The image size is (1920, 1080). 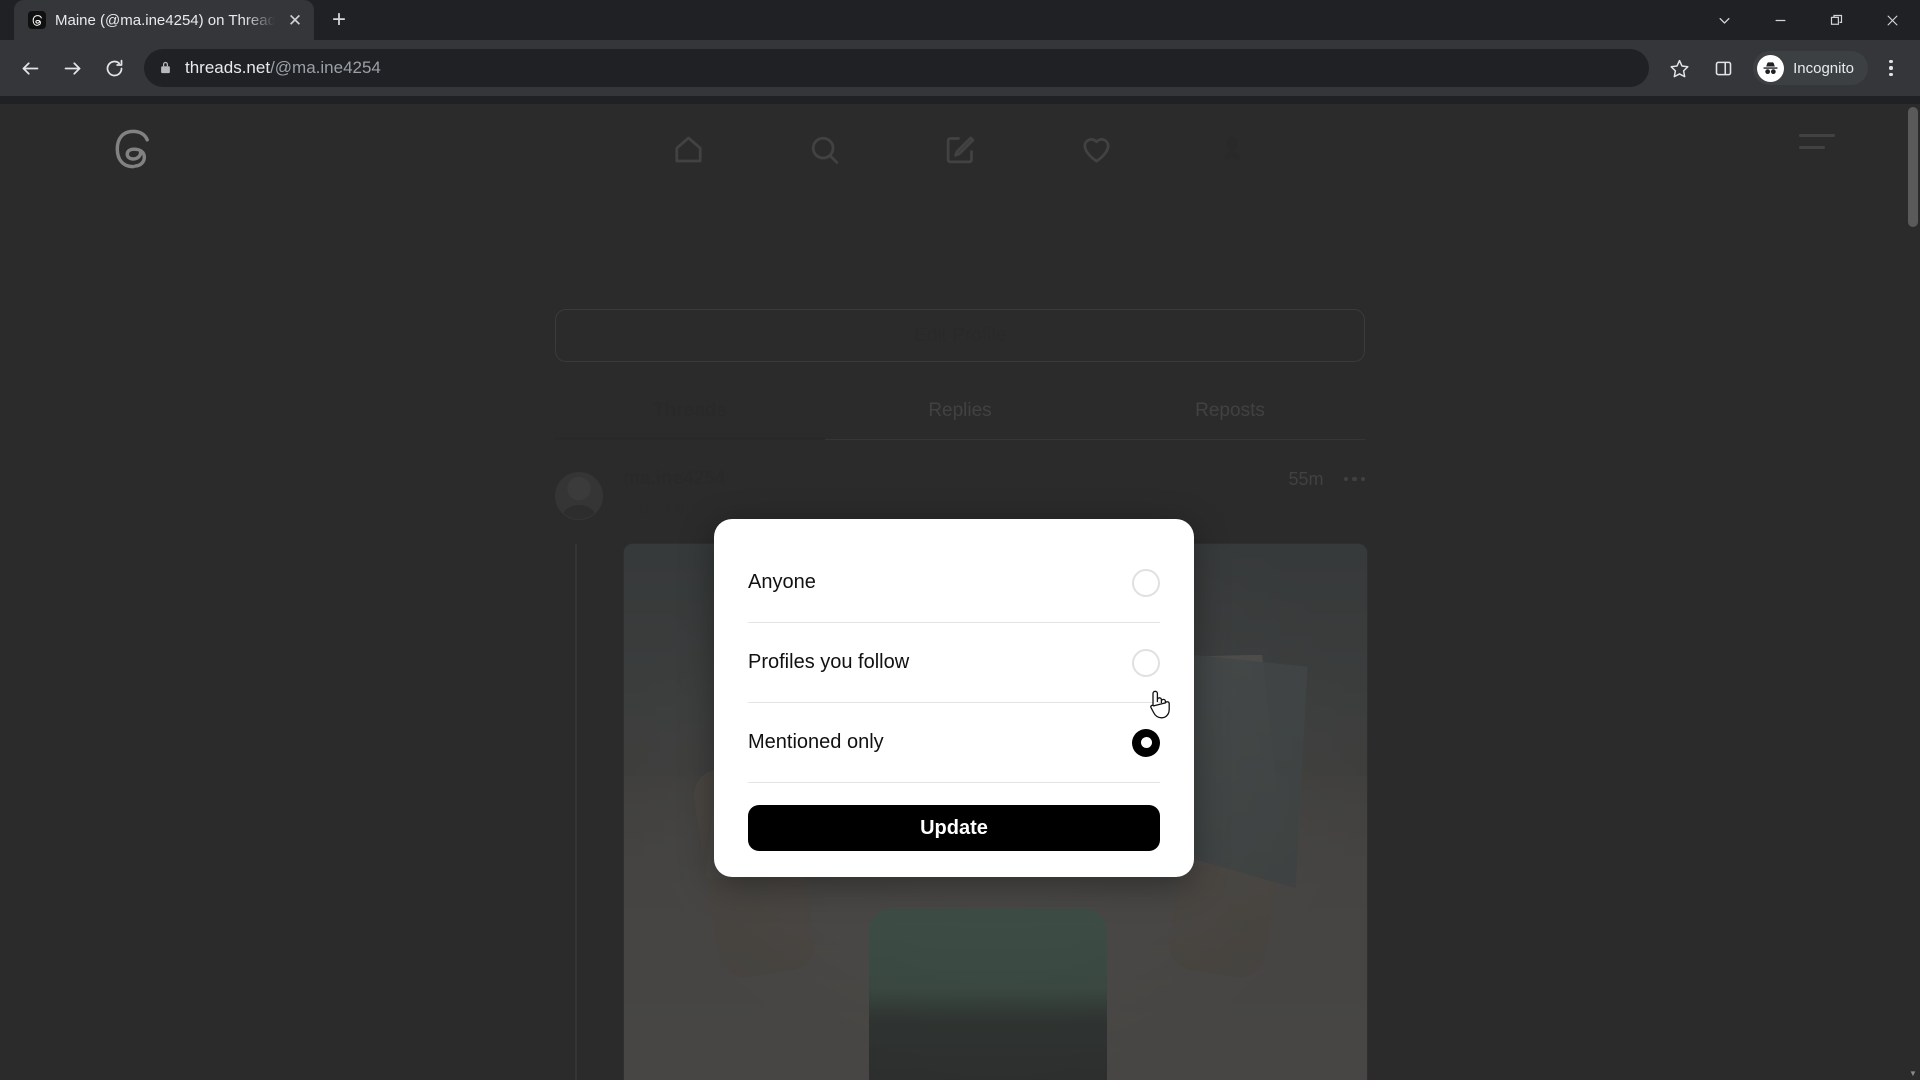 I want to click on url-text: threads.net/@ma.ine4254, so click(x=283, y=68).